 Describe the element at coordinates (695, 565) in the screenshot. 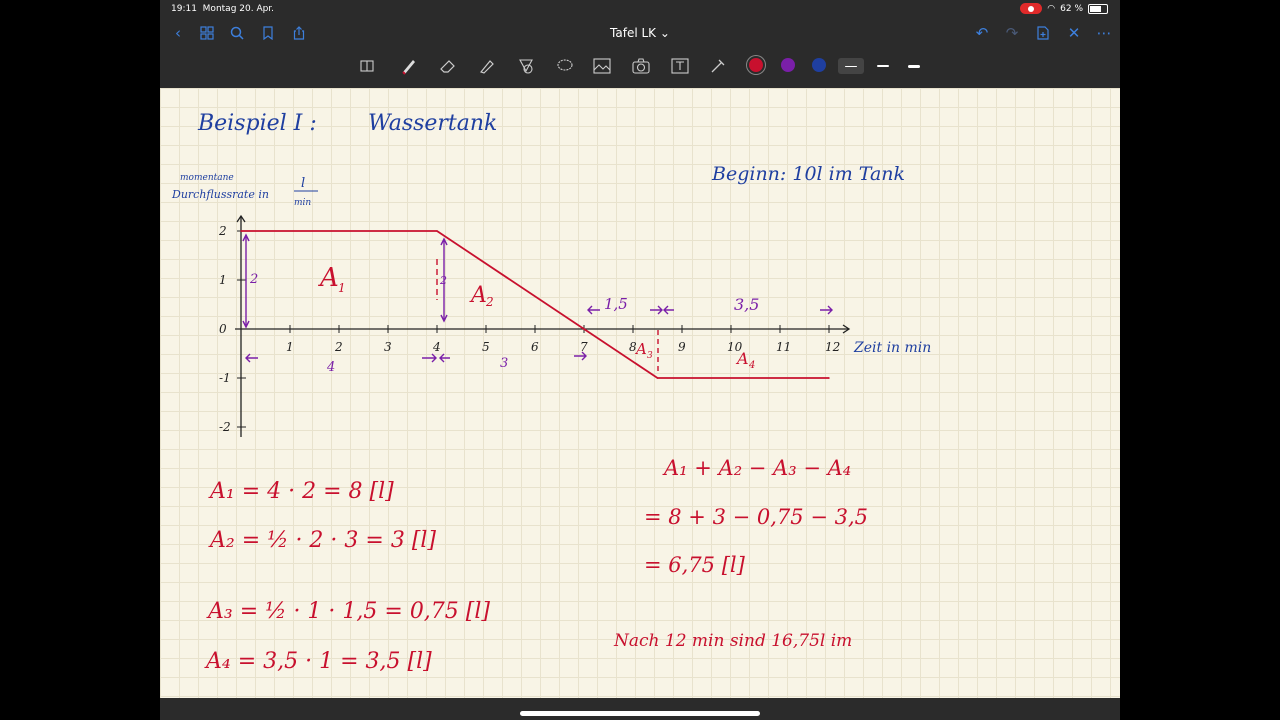

I see `sum-line-3: = 6,75 [l]` at that location.